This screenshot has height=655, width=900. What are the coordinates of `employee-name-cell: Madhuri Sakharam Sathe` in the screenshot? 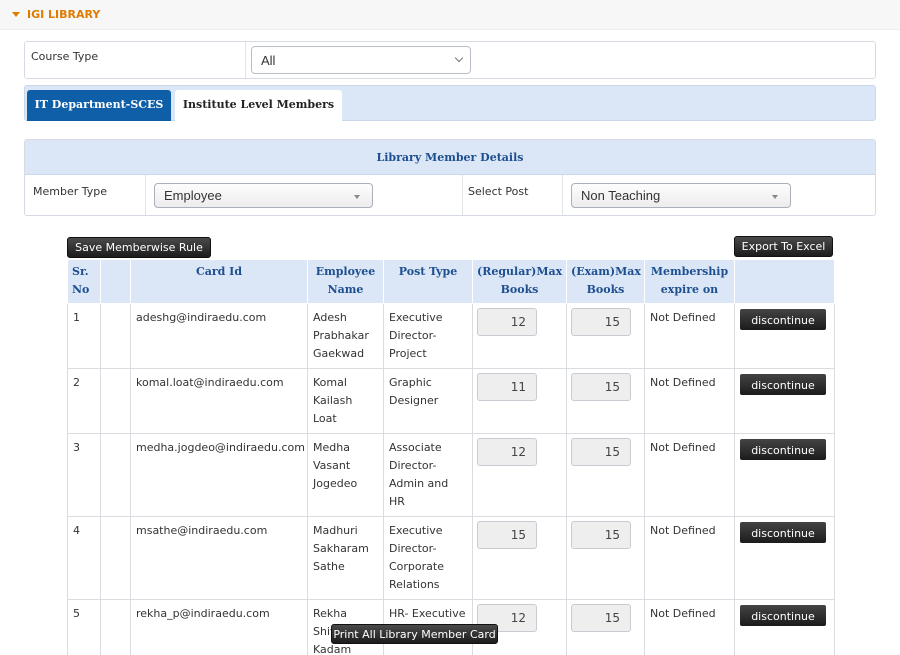 It's located at (345, 558).